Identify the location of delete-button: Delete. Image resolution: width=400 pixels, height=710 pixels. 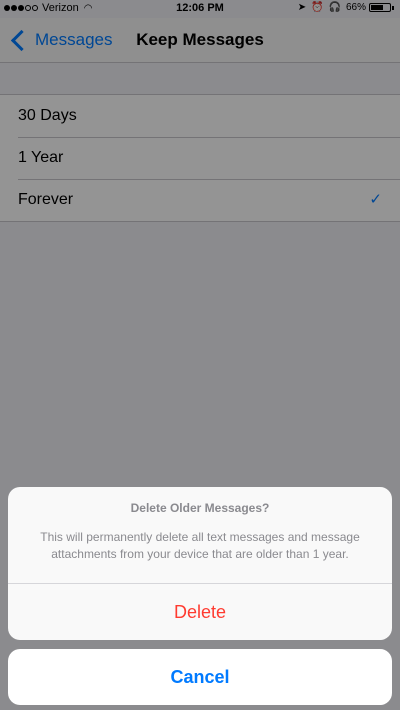
(200, 612).